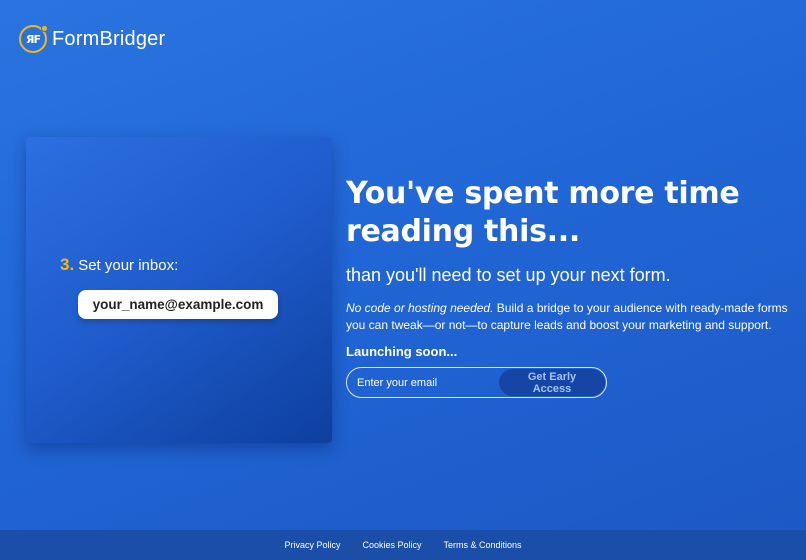  I want to click on get-early-access-button: Get Early Access, so click(552, 382).